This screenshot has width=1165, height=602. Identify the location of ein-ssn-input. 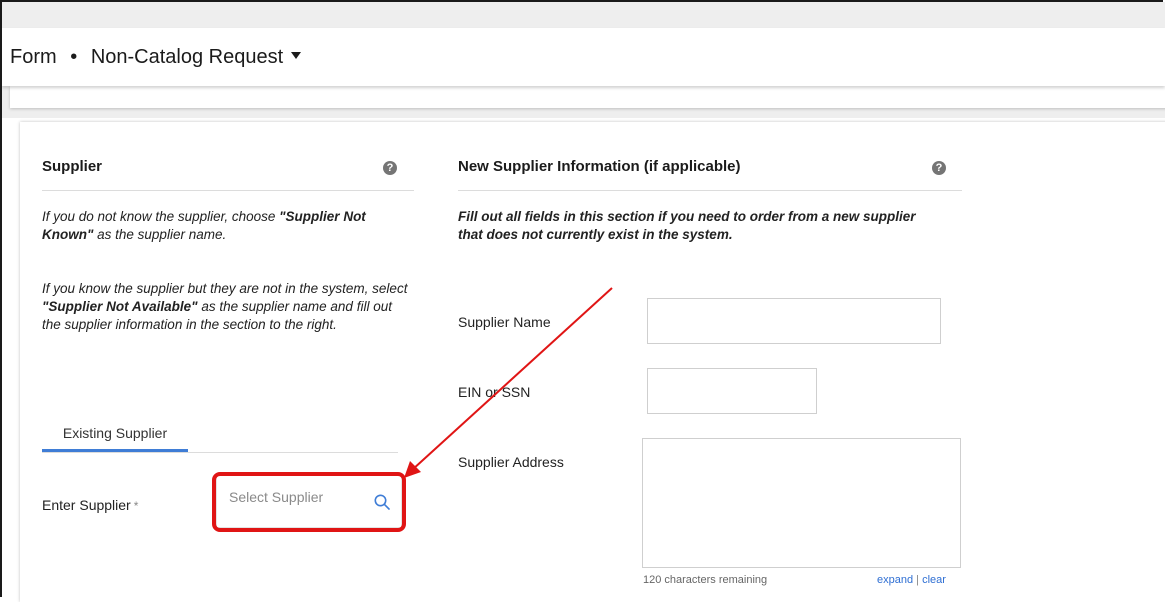
(732, 391).